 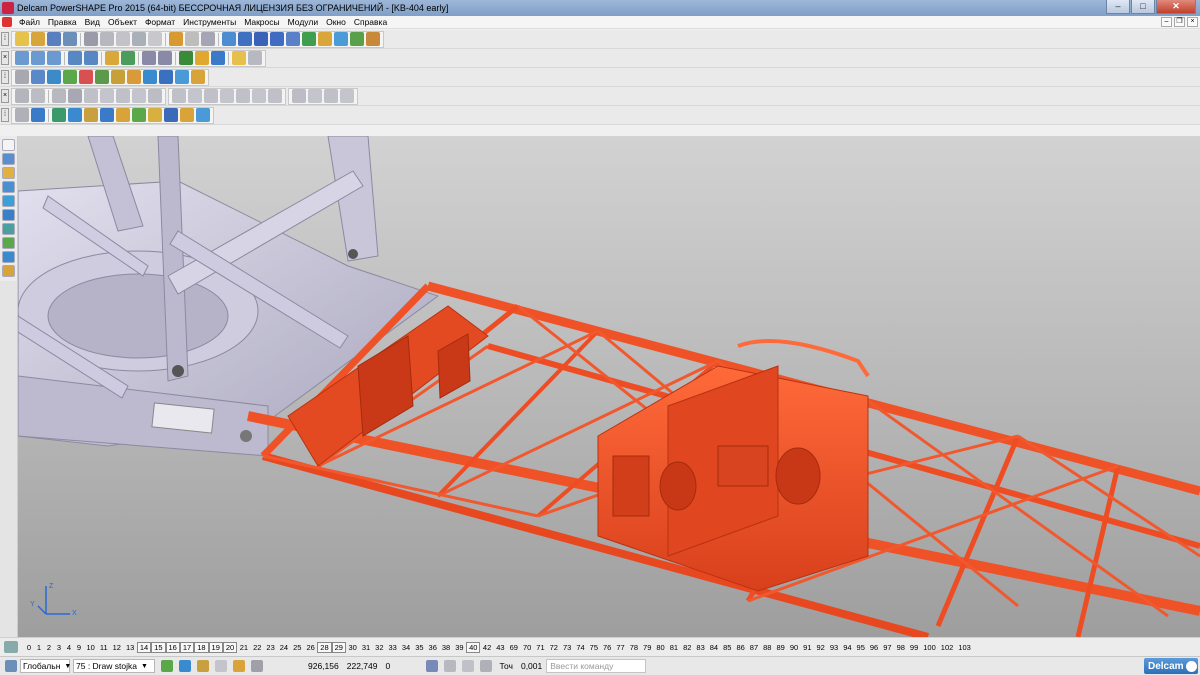 I want to click on surface-edit-2-icon, so click(x=195, y=96).